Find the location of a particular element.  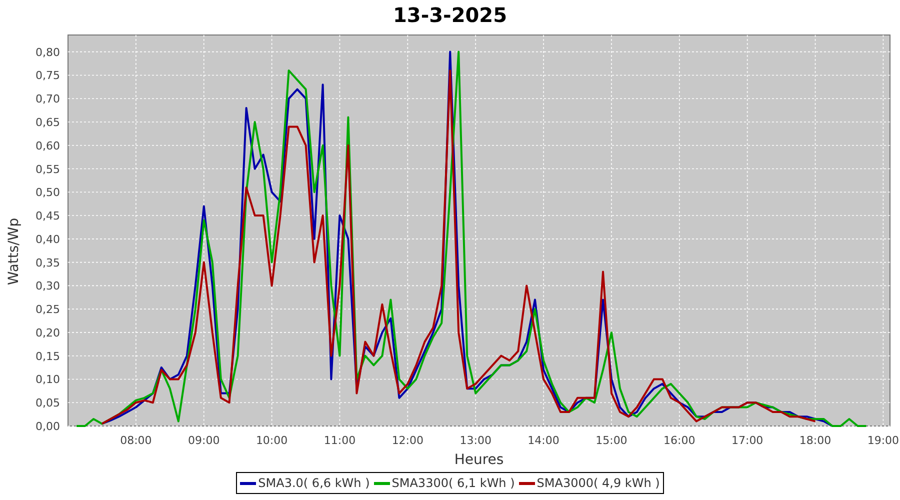

y-tick-label: 0,65 is located at coordinates (48, 122).